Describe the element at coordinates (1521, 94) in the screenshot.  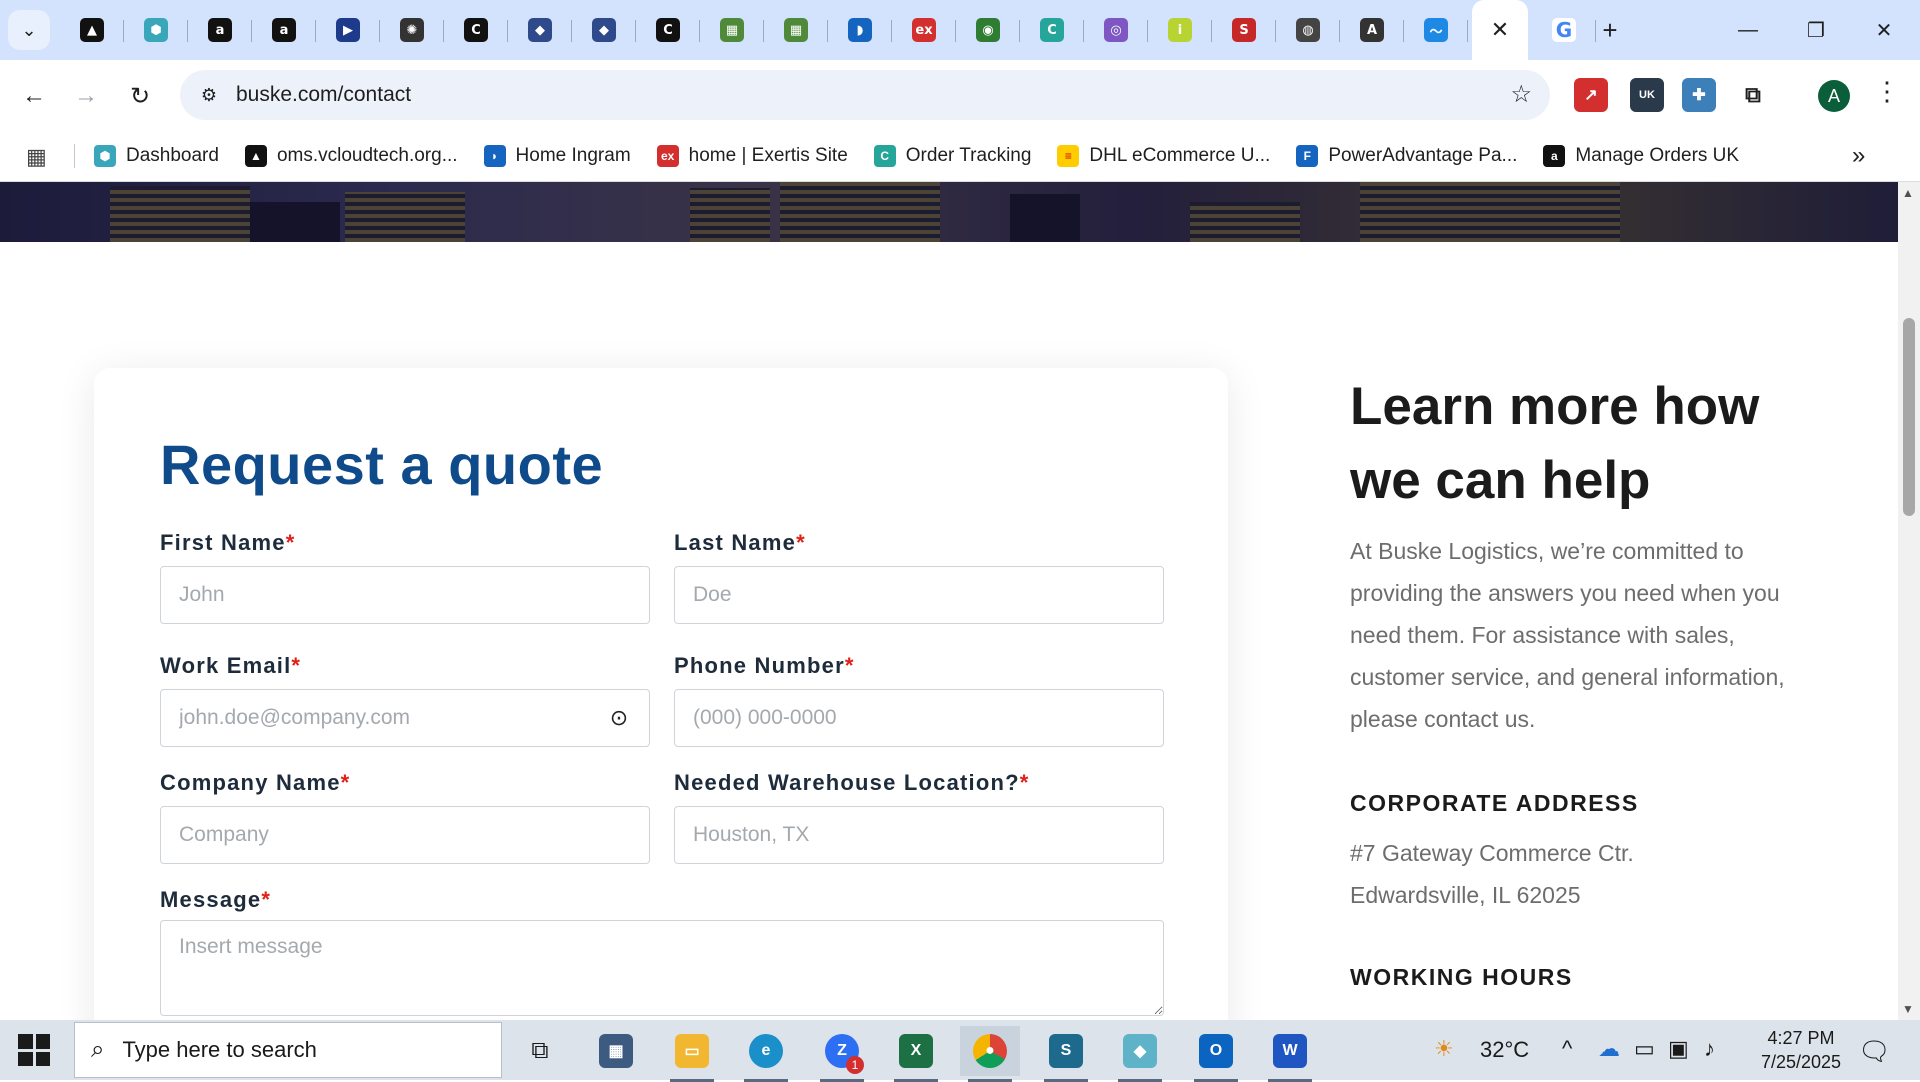
I see `bookmark-star-icon: ☆` at that location.